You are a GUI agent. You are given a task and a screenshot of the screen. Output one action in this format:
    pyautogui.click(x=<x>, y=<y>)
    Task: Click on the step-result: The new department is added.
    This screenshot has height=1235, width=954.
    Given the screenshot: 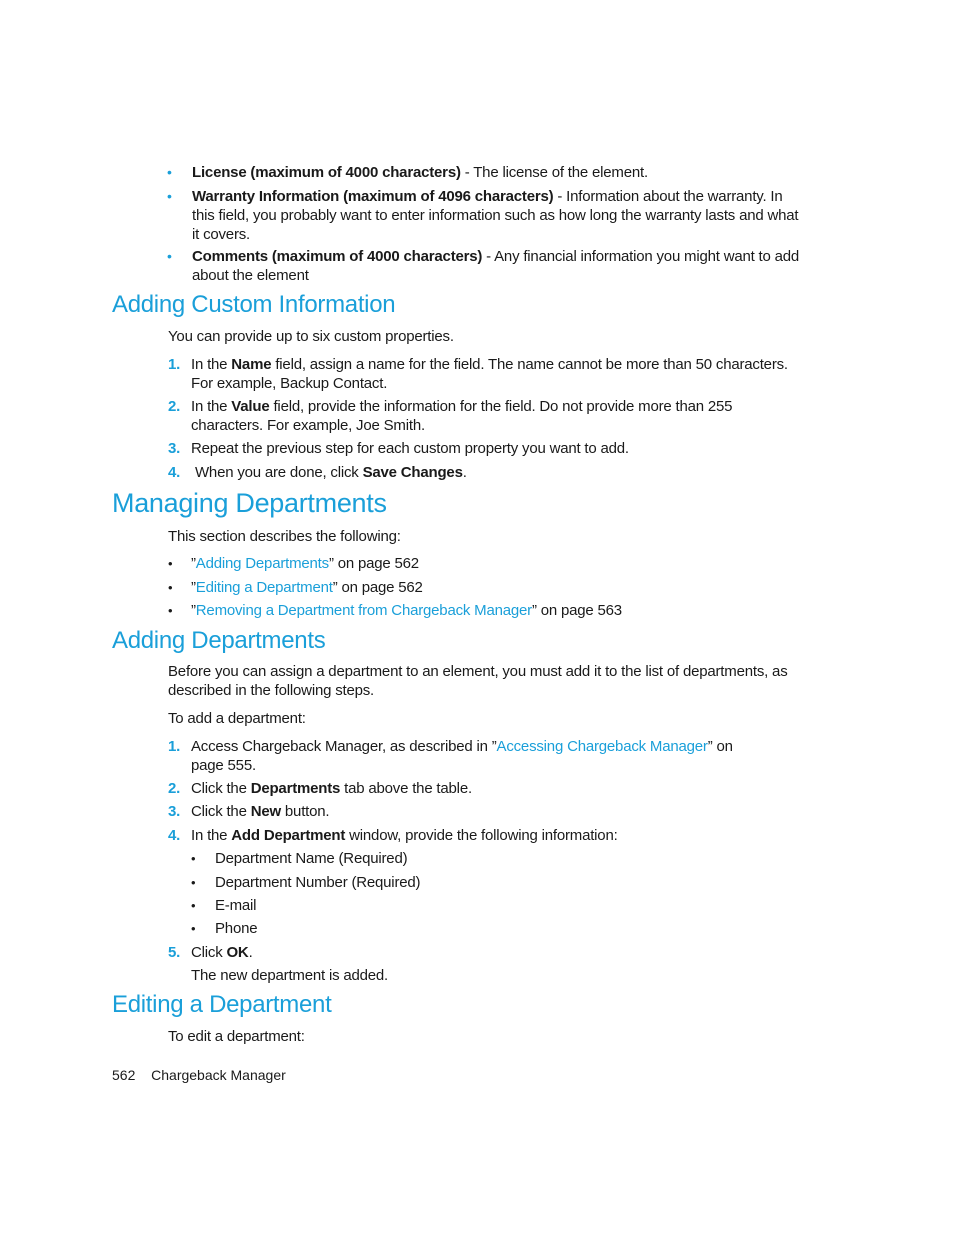 What is the action you would take?
    pyautogui.click(x=290, y=975)
    